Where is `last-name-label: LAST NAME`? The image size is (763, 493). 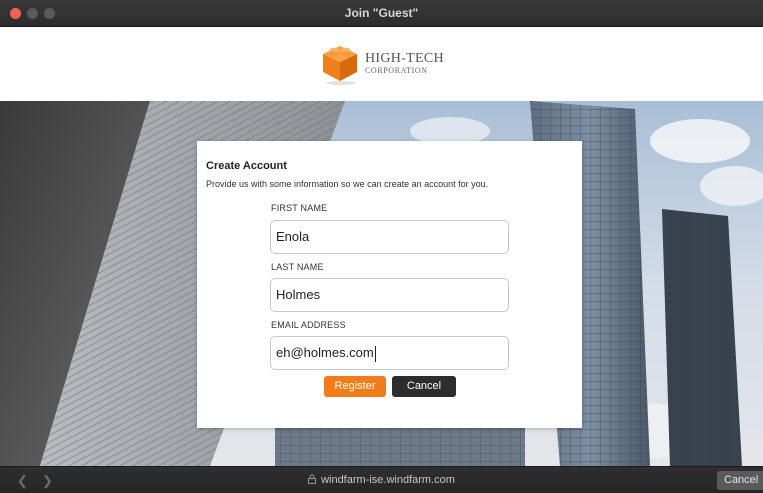
last-name-label: LAST NAME is located at coordinates (297, 267).